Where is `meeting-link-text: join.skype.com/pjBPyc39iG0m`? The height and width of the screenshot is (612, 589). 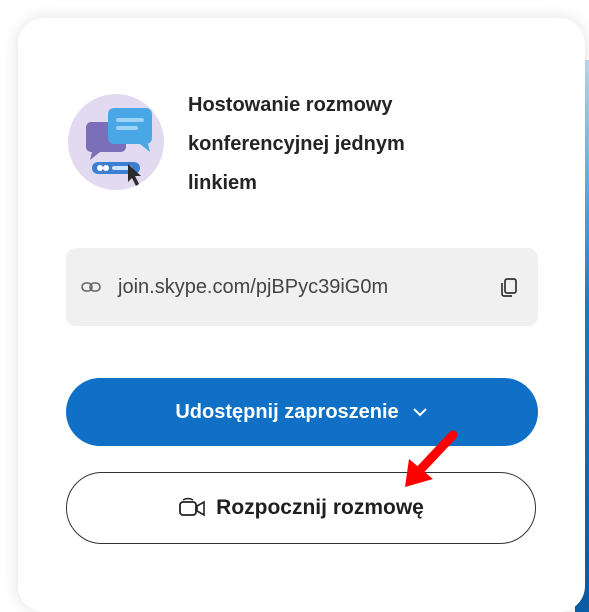
meeting-link-text: join.skype.com/pjBPyc39iG0m is located at coordinates (253, 287).